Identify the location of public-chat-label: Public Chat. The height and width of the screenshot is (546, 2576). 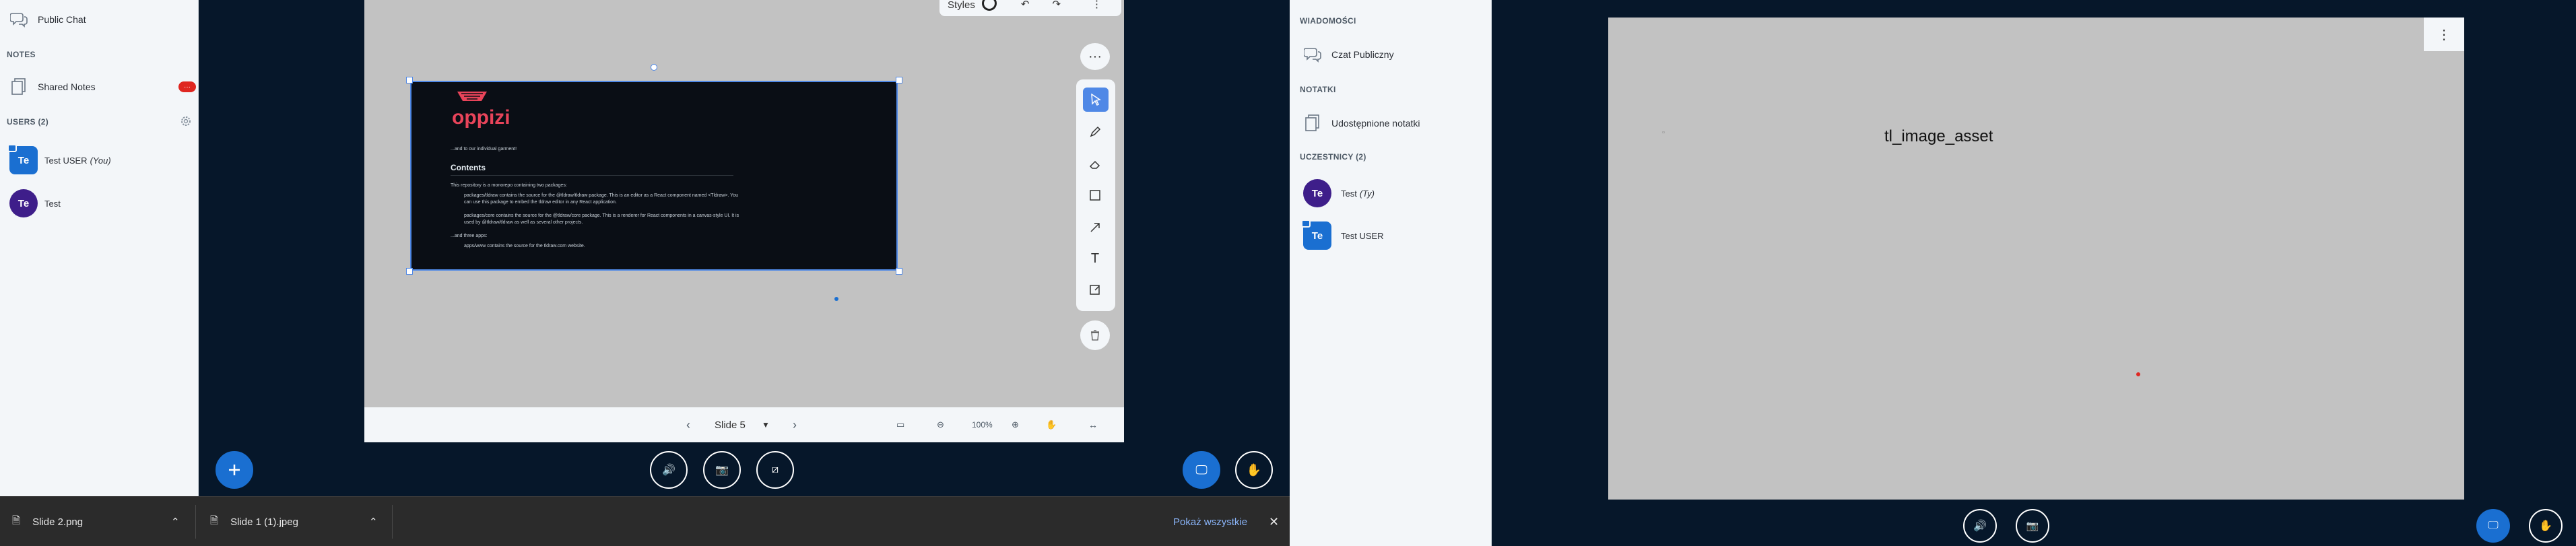
(62, 19).